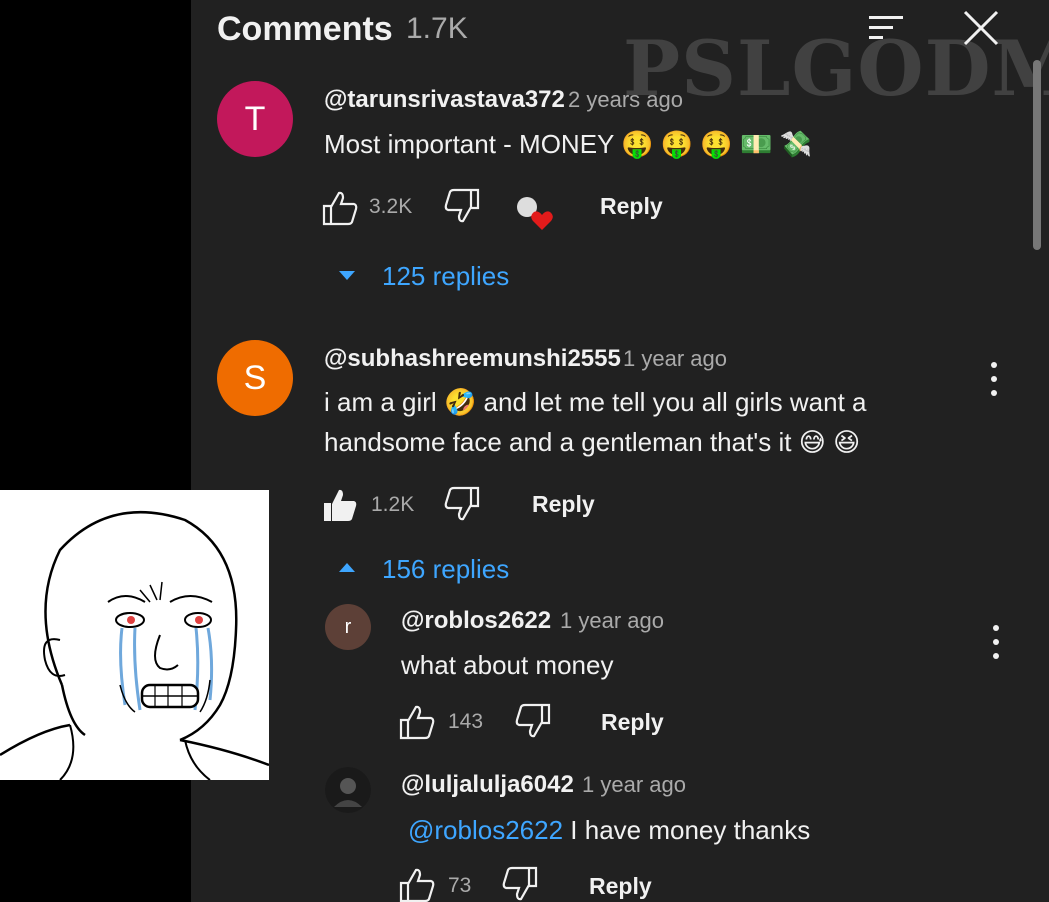 This screenshot has width=1049, height=902. I want to click on creator-heart-icon, so click(535, 213).